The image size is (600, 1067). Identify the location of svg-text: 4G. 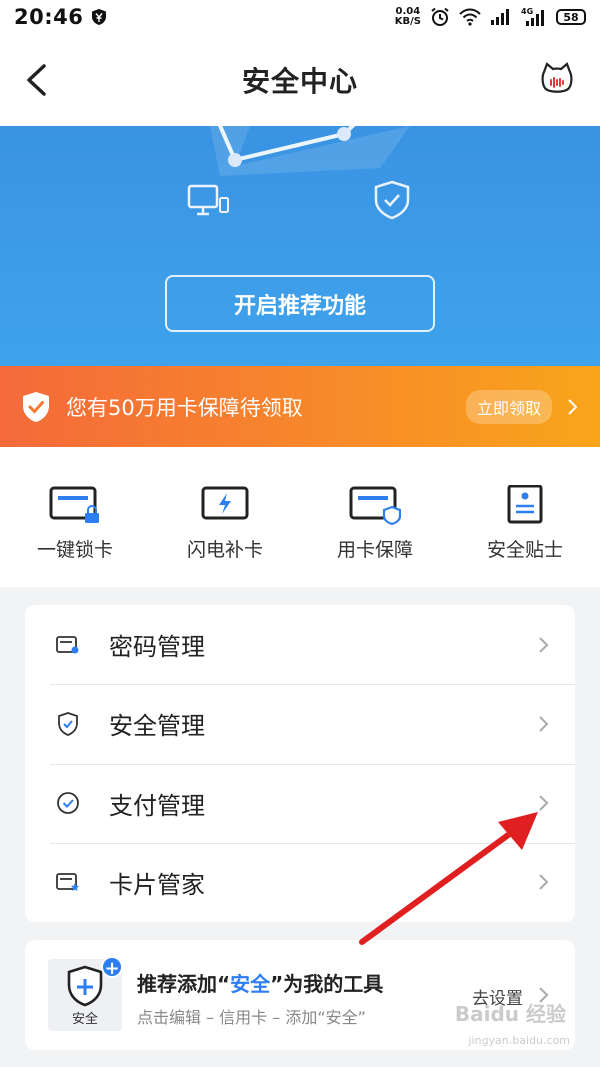
(527, 11).